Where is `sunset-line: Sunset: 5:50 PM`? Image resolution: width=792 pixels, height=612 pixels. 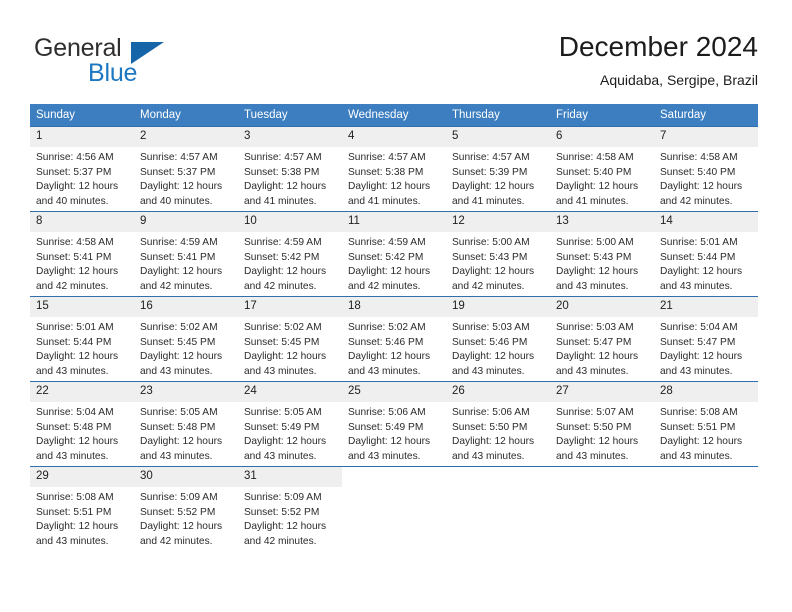
sunset-line: Sunset: 5:50 PM is located at coordinates (490, 427).